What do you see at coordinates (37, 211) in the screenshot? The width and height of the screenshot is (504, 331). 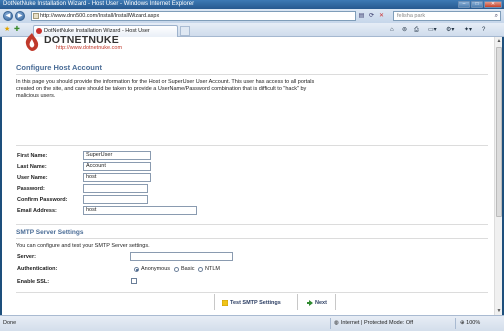 I see `email-label: Email Address:` at bounding box center [37, 211].